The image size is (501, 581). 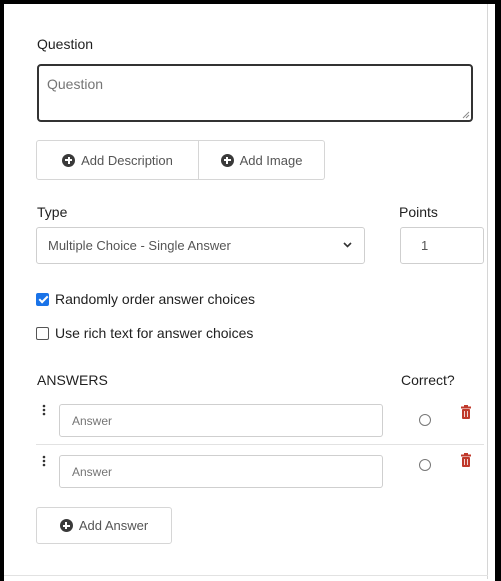 What do you see at coordinates (52, 212) in the screenshot?
I see `type-label: Type` at bounding box center [52, 212].